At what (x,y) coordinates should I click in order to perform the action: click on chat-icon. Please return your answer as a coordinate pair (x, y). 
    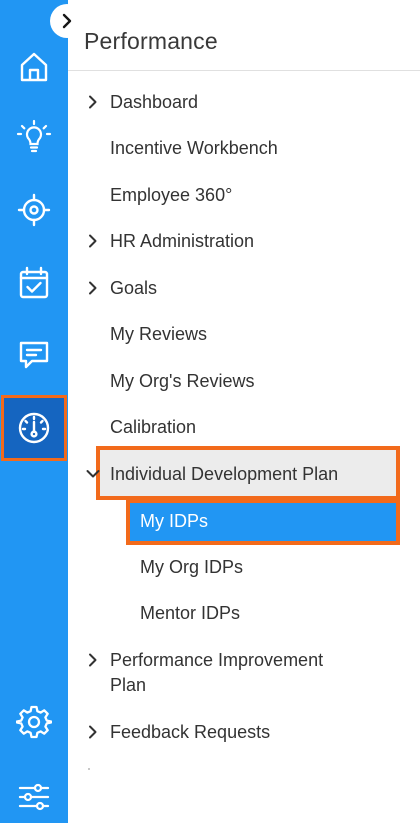
    Looking at the image, I should click on (34, 355).